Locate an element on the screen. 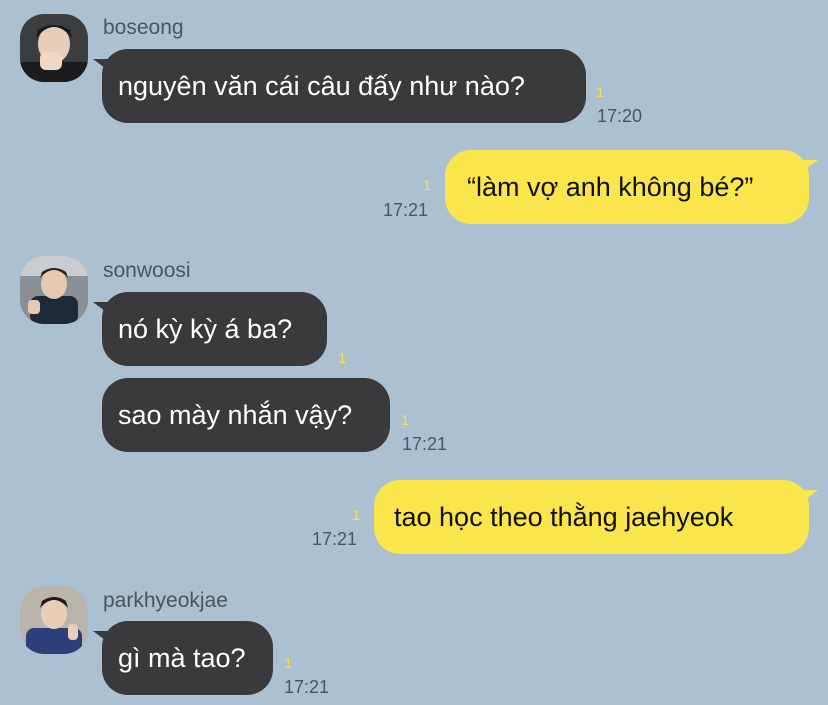  incoming-message-bubble: gì mà tao? is located at coordinates (183, 658).